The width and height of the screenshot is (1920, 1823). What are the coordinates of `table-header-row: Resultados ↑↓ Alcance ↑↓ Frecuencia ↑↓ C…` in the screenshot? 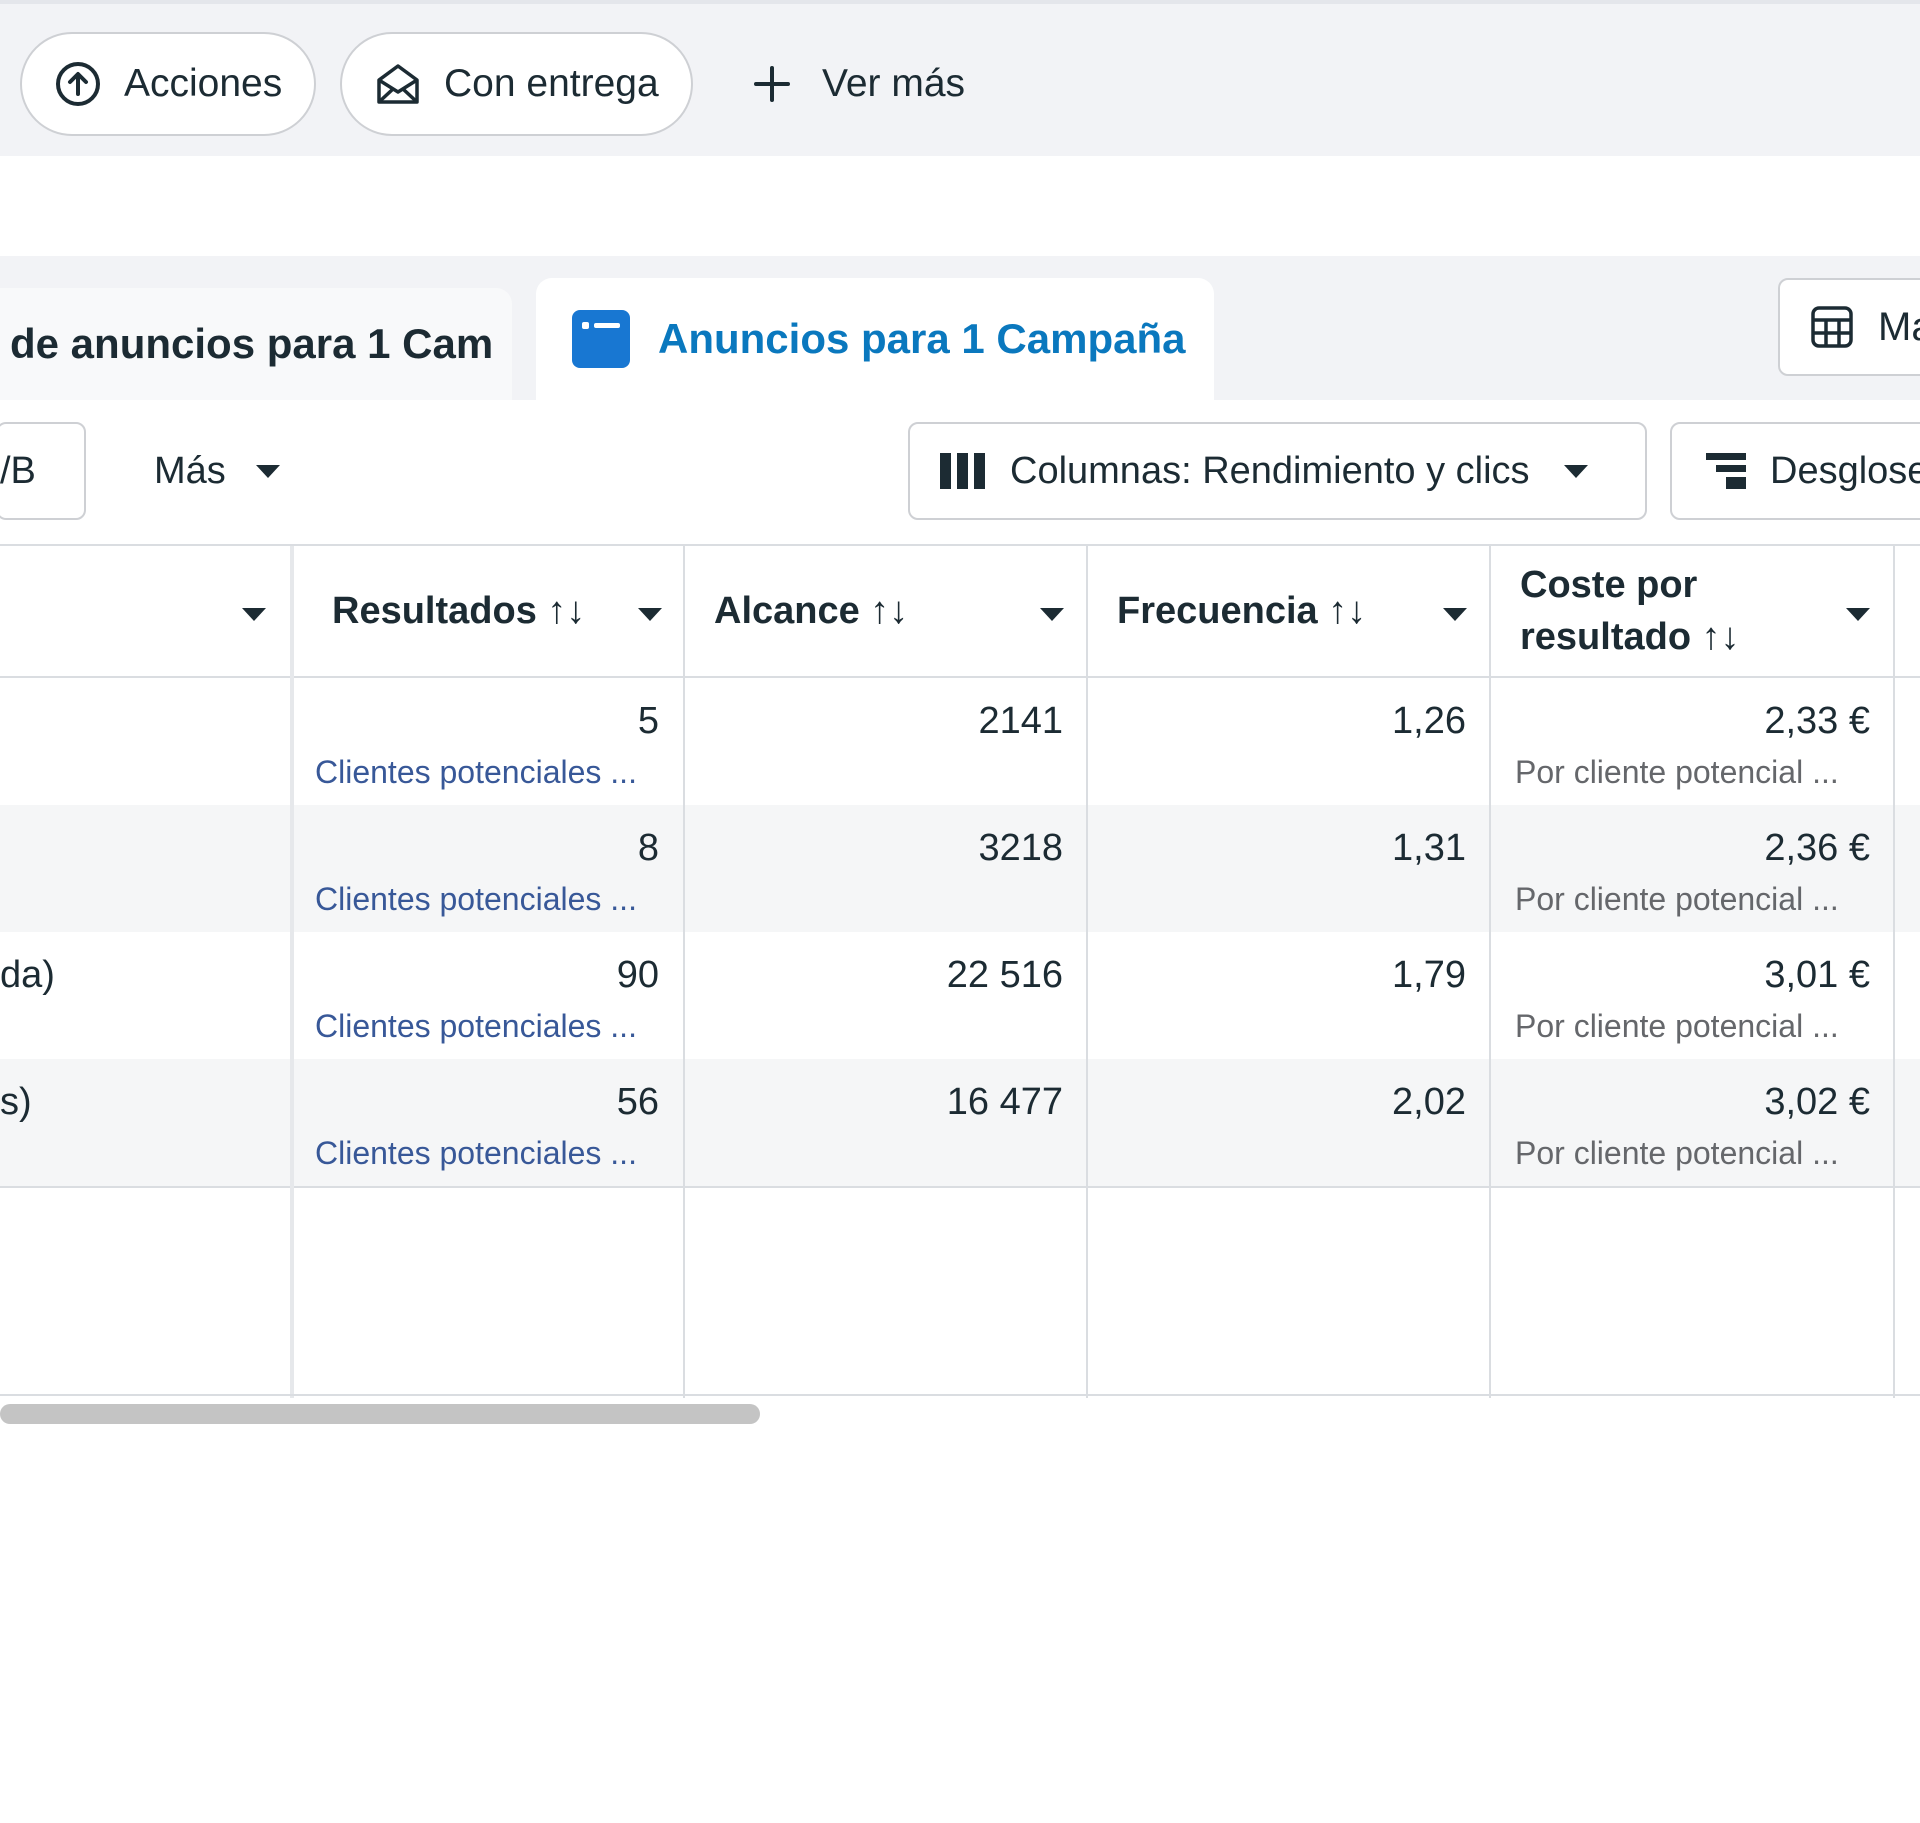 It's located at (960, 612).